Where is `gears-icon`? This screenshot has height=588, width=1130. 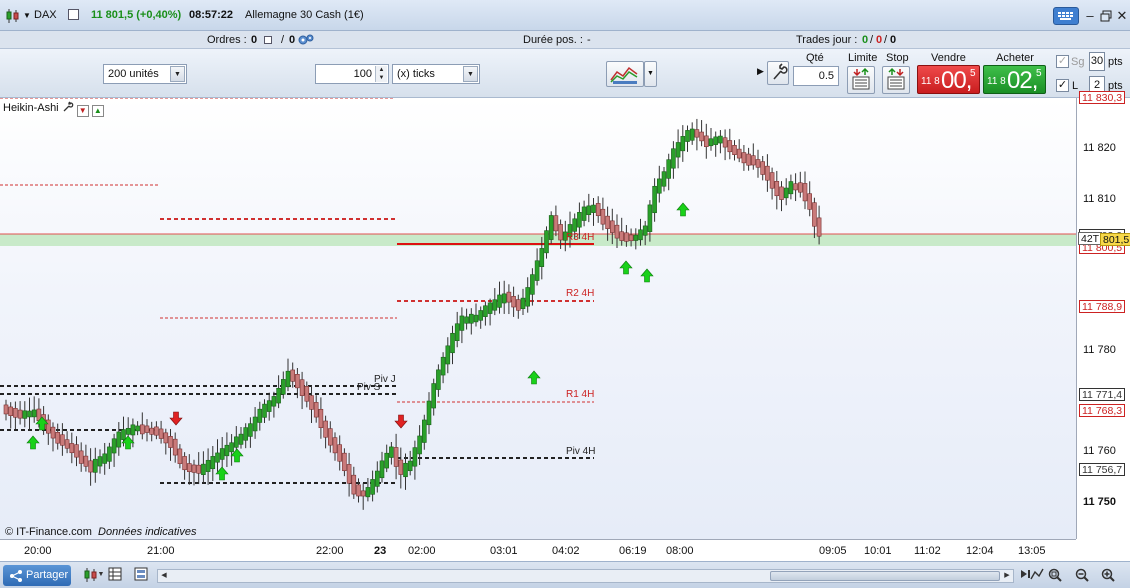 gears-icon is located at coordinates (306, 40).